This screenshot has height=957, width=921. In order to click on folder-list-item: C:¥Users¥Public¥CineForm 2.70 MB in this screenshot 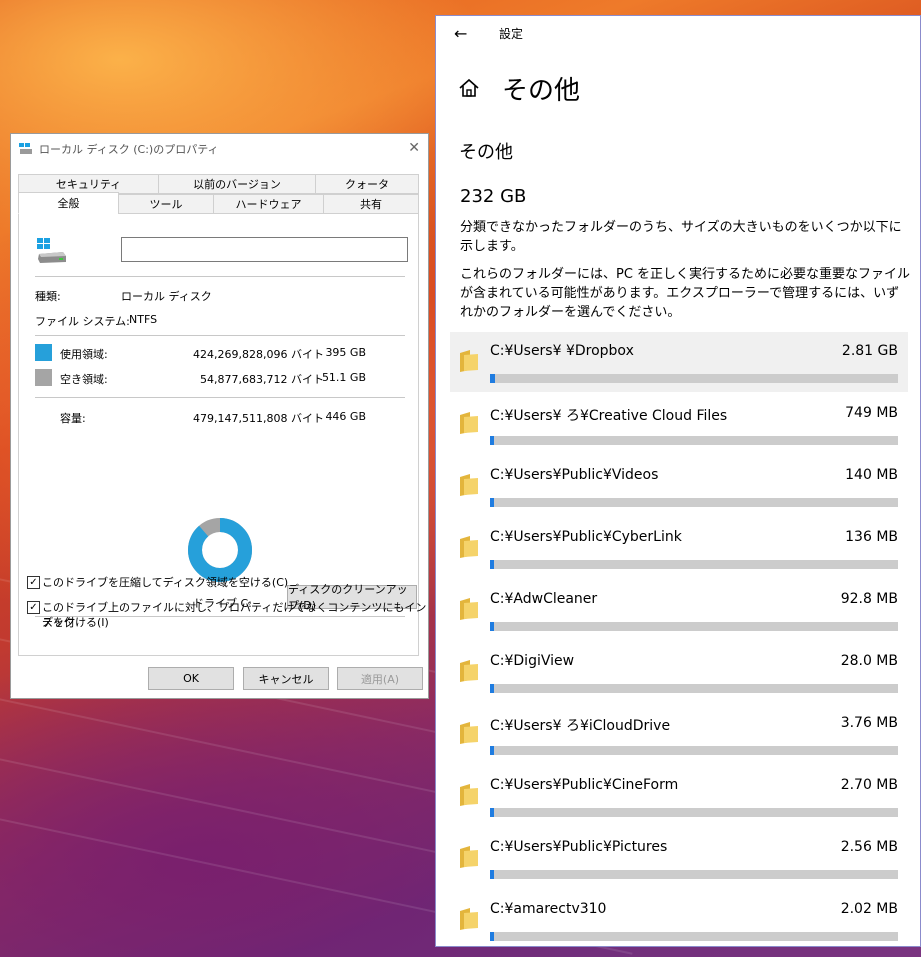, I will do `click(679, 796)`.